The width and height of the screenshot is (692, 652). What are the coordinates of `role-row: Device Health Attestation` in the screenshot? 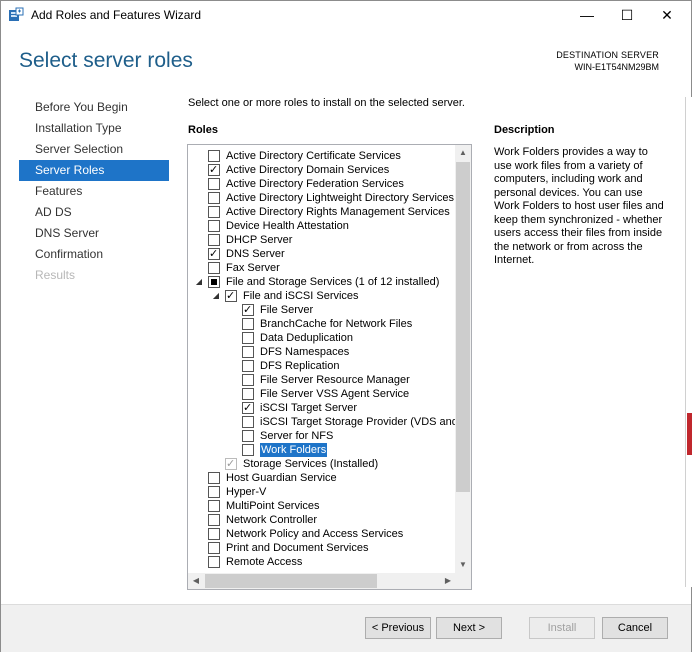 It's located at (322, 226).